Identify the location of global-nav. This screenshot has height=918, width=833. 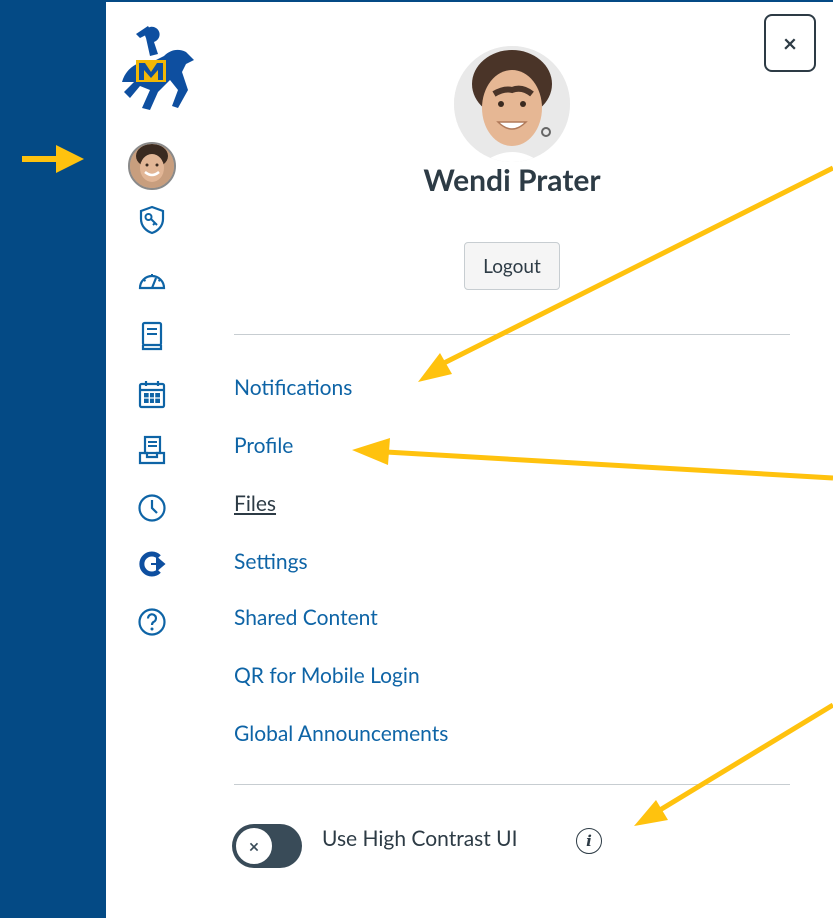
(154, 460).